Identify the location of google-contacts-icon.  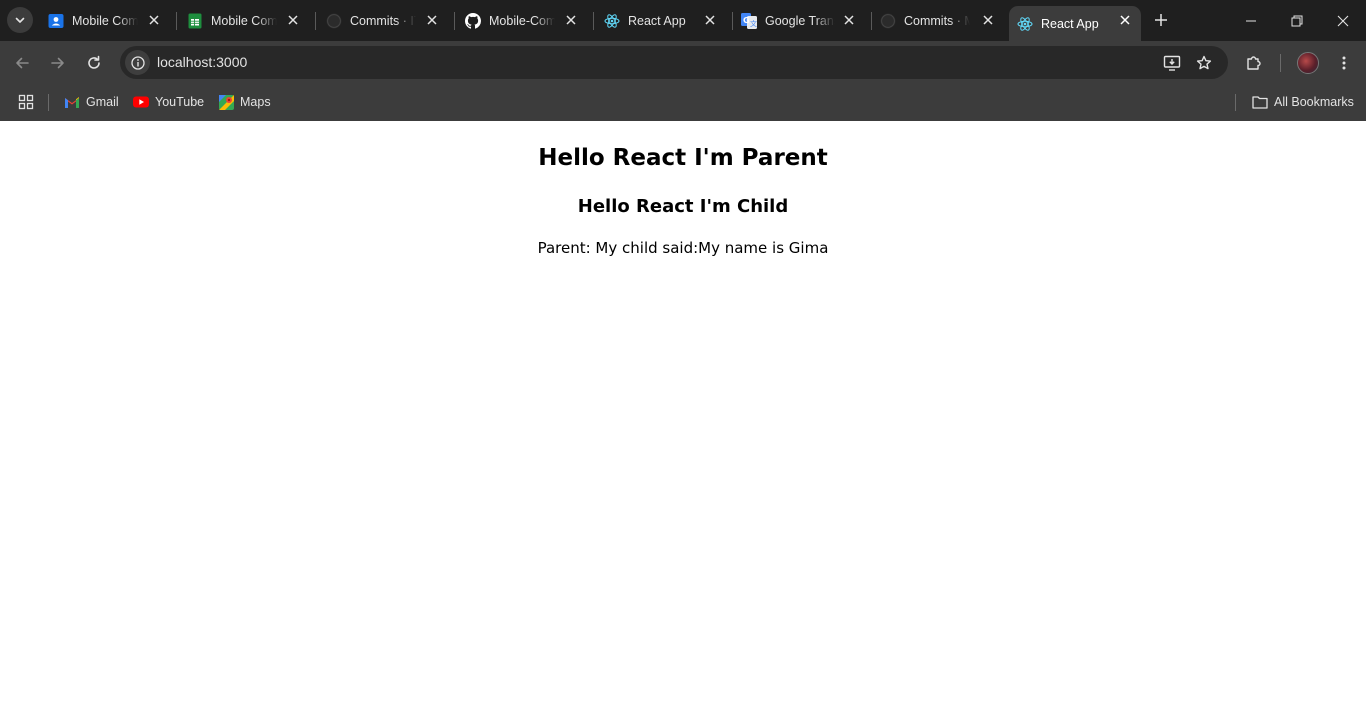
(56, 21).